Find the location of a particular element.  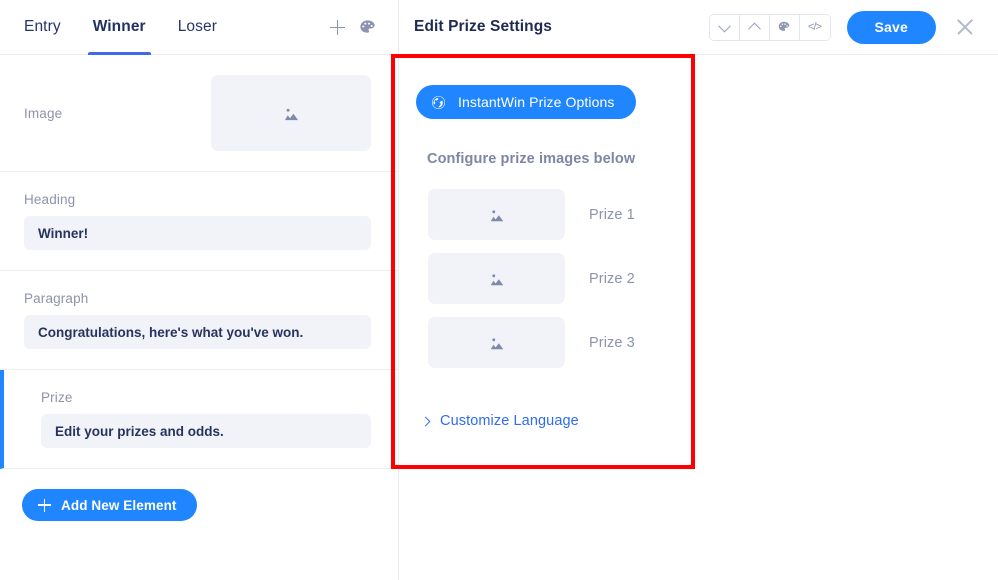

panel-toolbar: </> is located at coordinates (769, 27).